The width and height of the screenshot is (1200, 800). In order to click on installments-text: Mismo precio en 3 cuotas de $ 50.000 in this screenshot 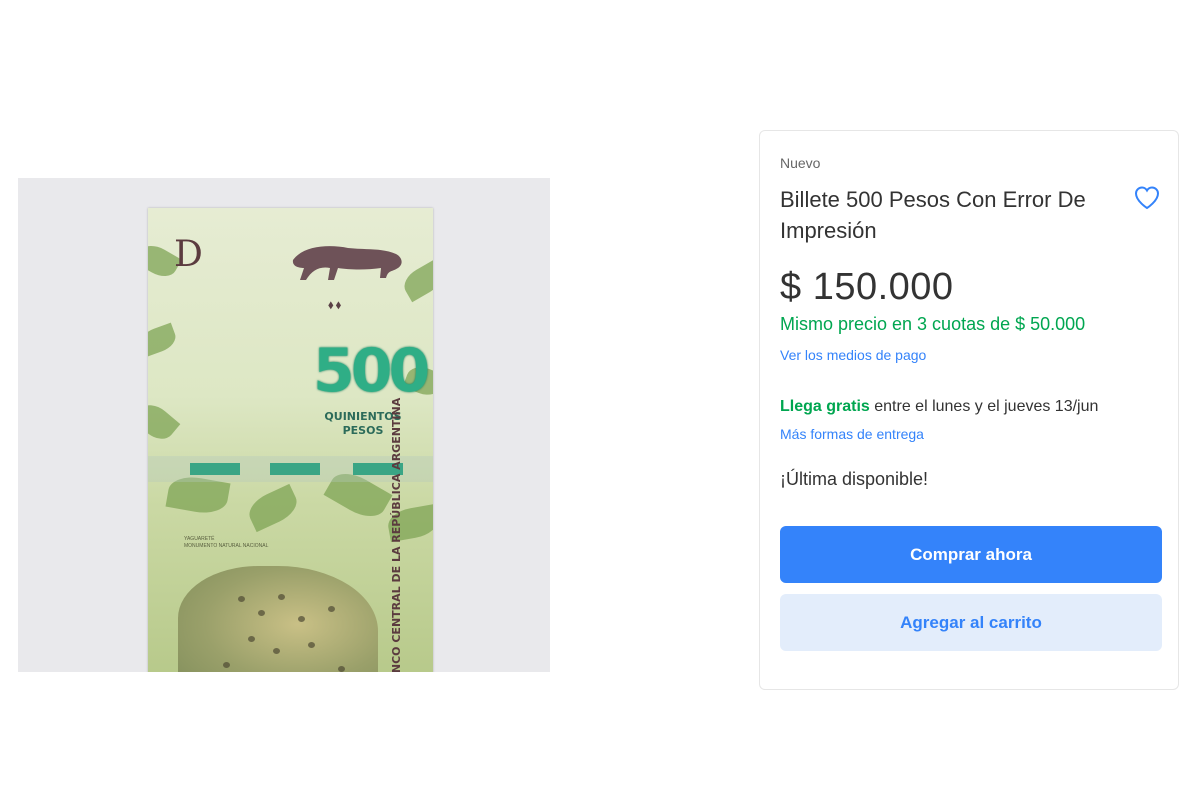, I will do `click(933, 324)`.